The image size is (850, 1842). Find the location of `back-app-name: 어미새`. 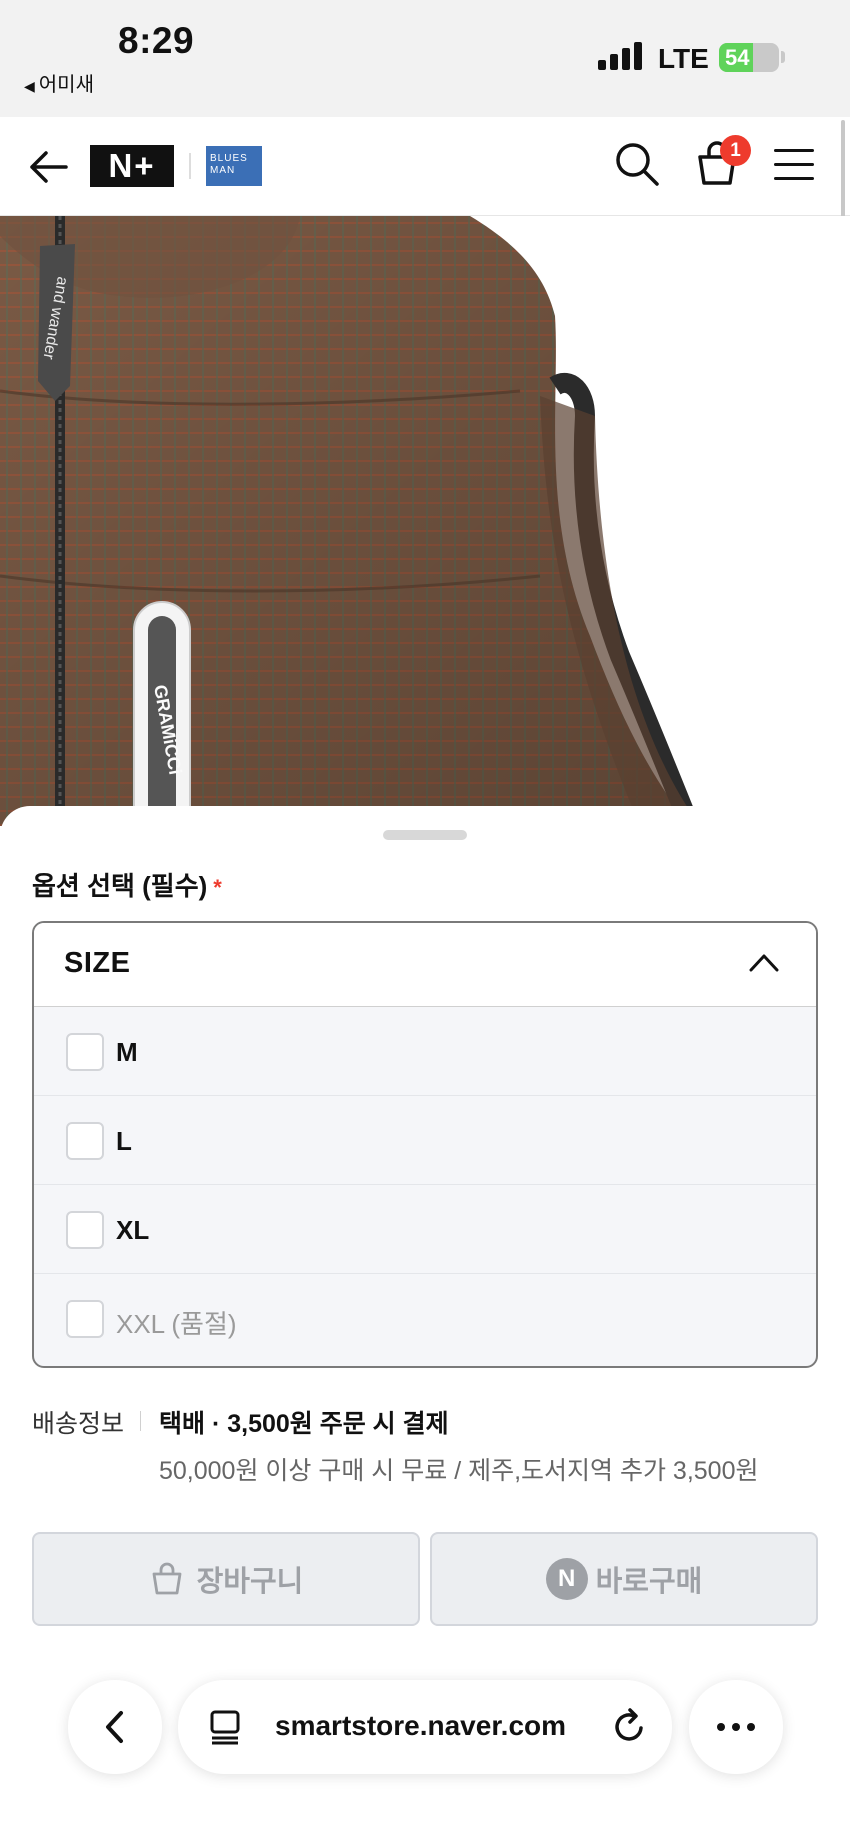

back-app-name: 어미새 is located at coordinates (66, 85).